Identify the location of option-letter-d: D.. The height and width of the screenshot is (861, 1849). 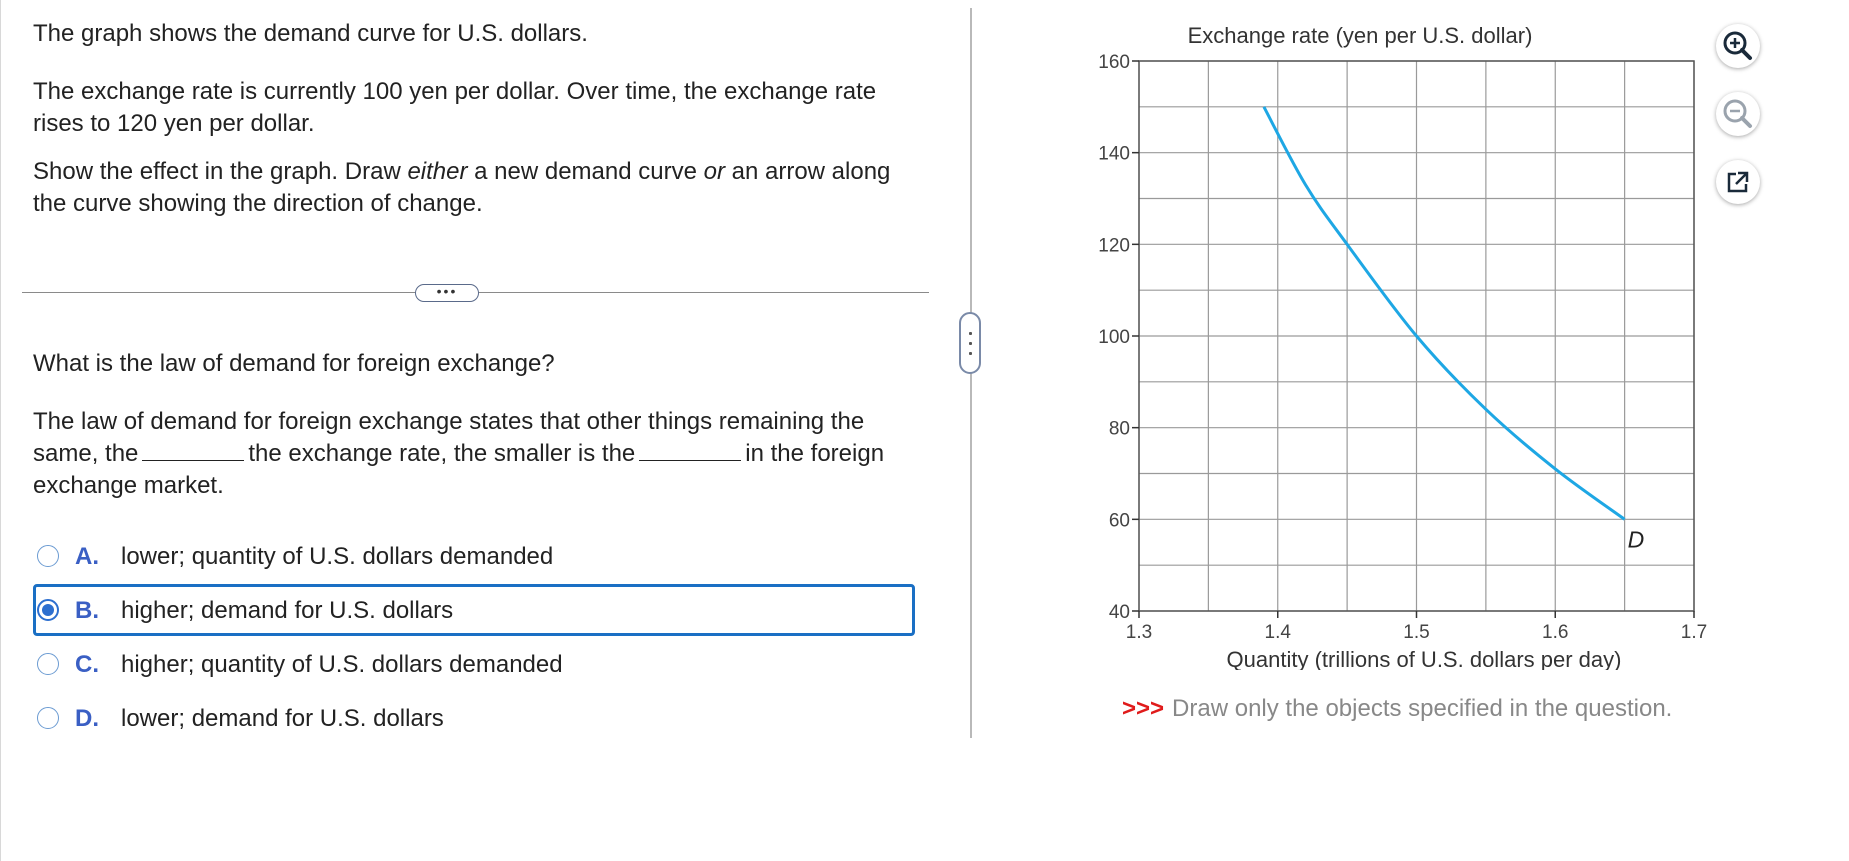
(87, 718).